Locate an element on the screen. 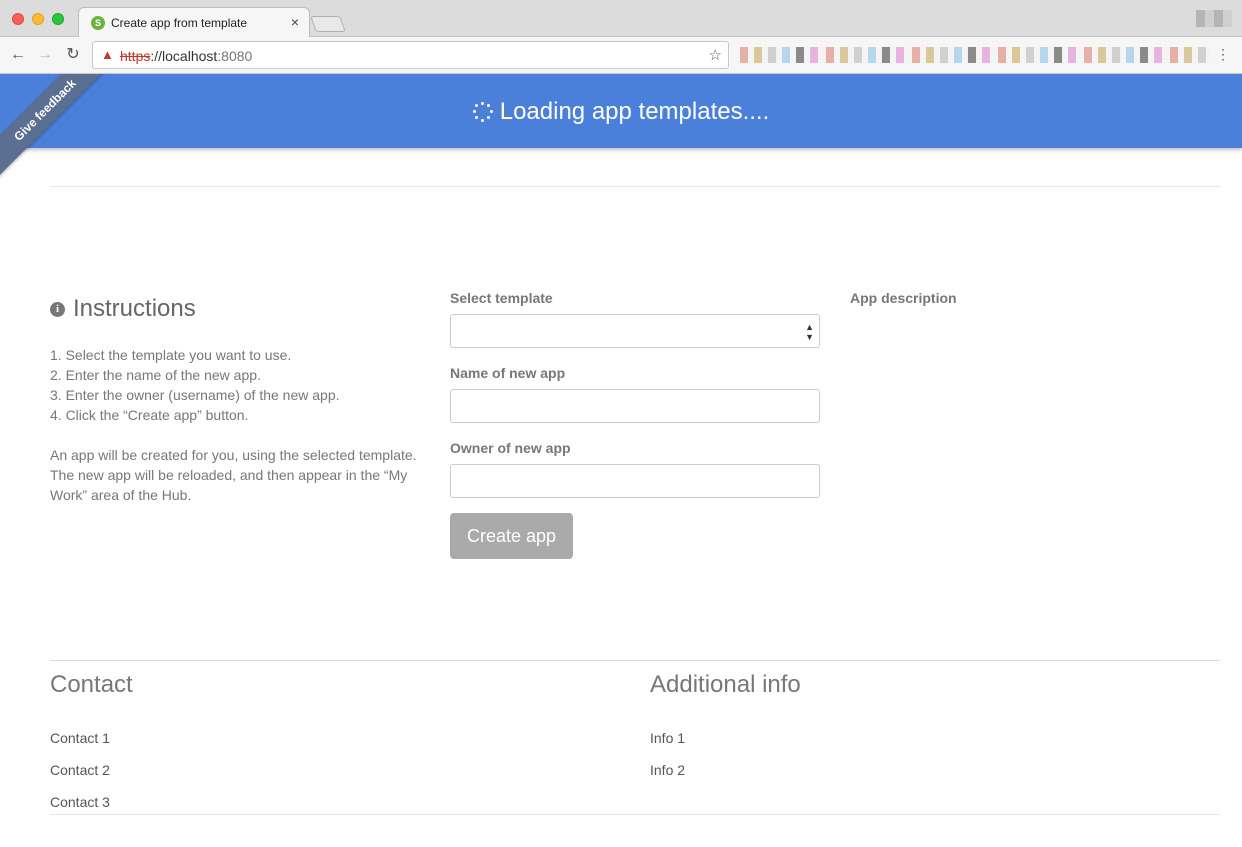 The height and width of the screenshot is (847, 1242). feedback-ribbon-container: Give feedback is located at coordinates (55, 129).